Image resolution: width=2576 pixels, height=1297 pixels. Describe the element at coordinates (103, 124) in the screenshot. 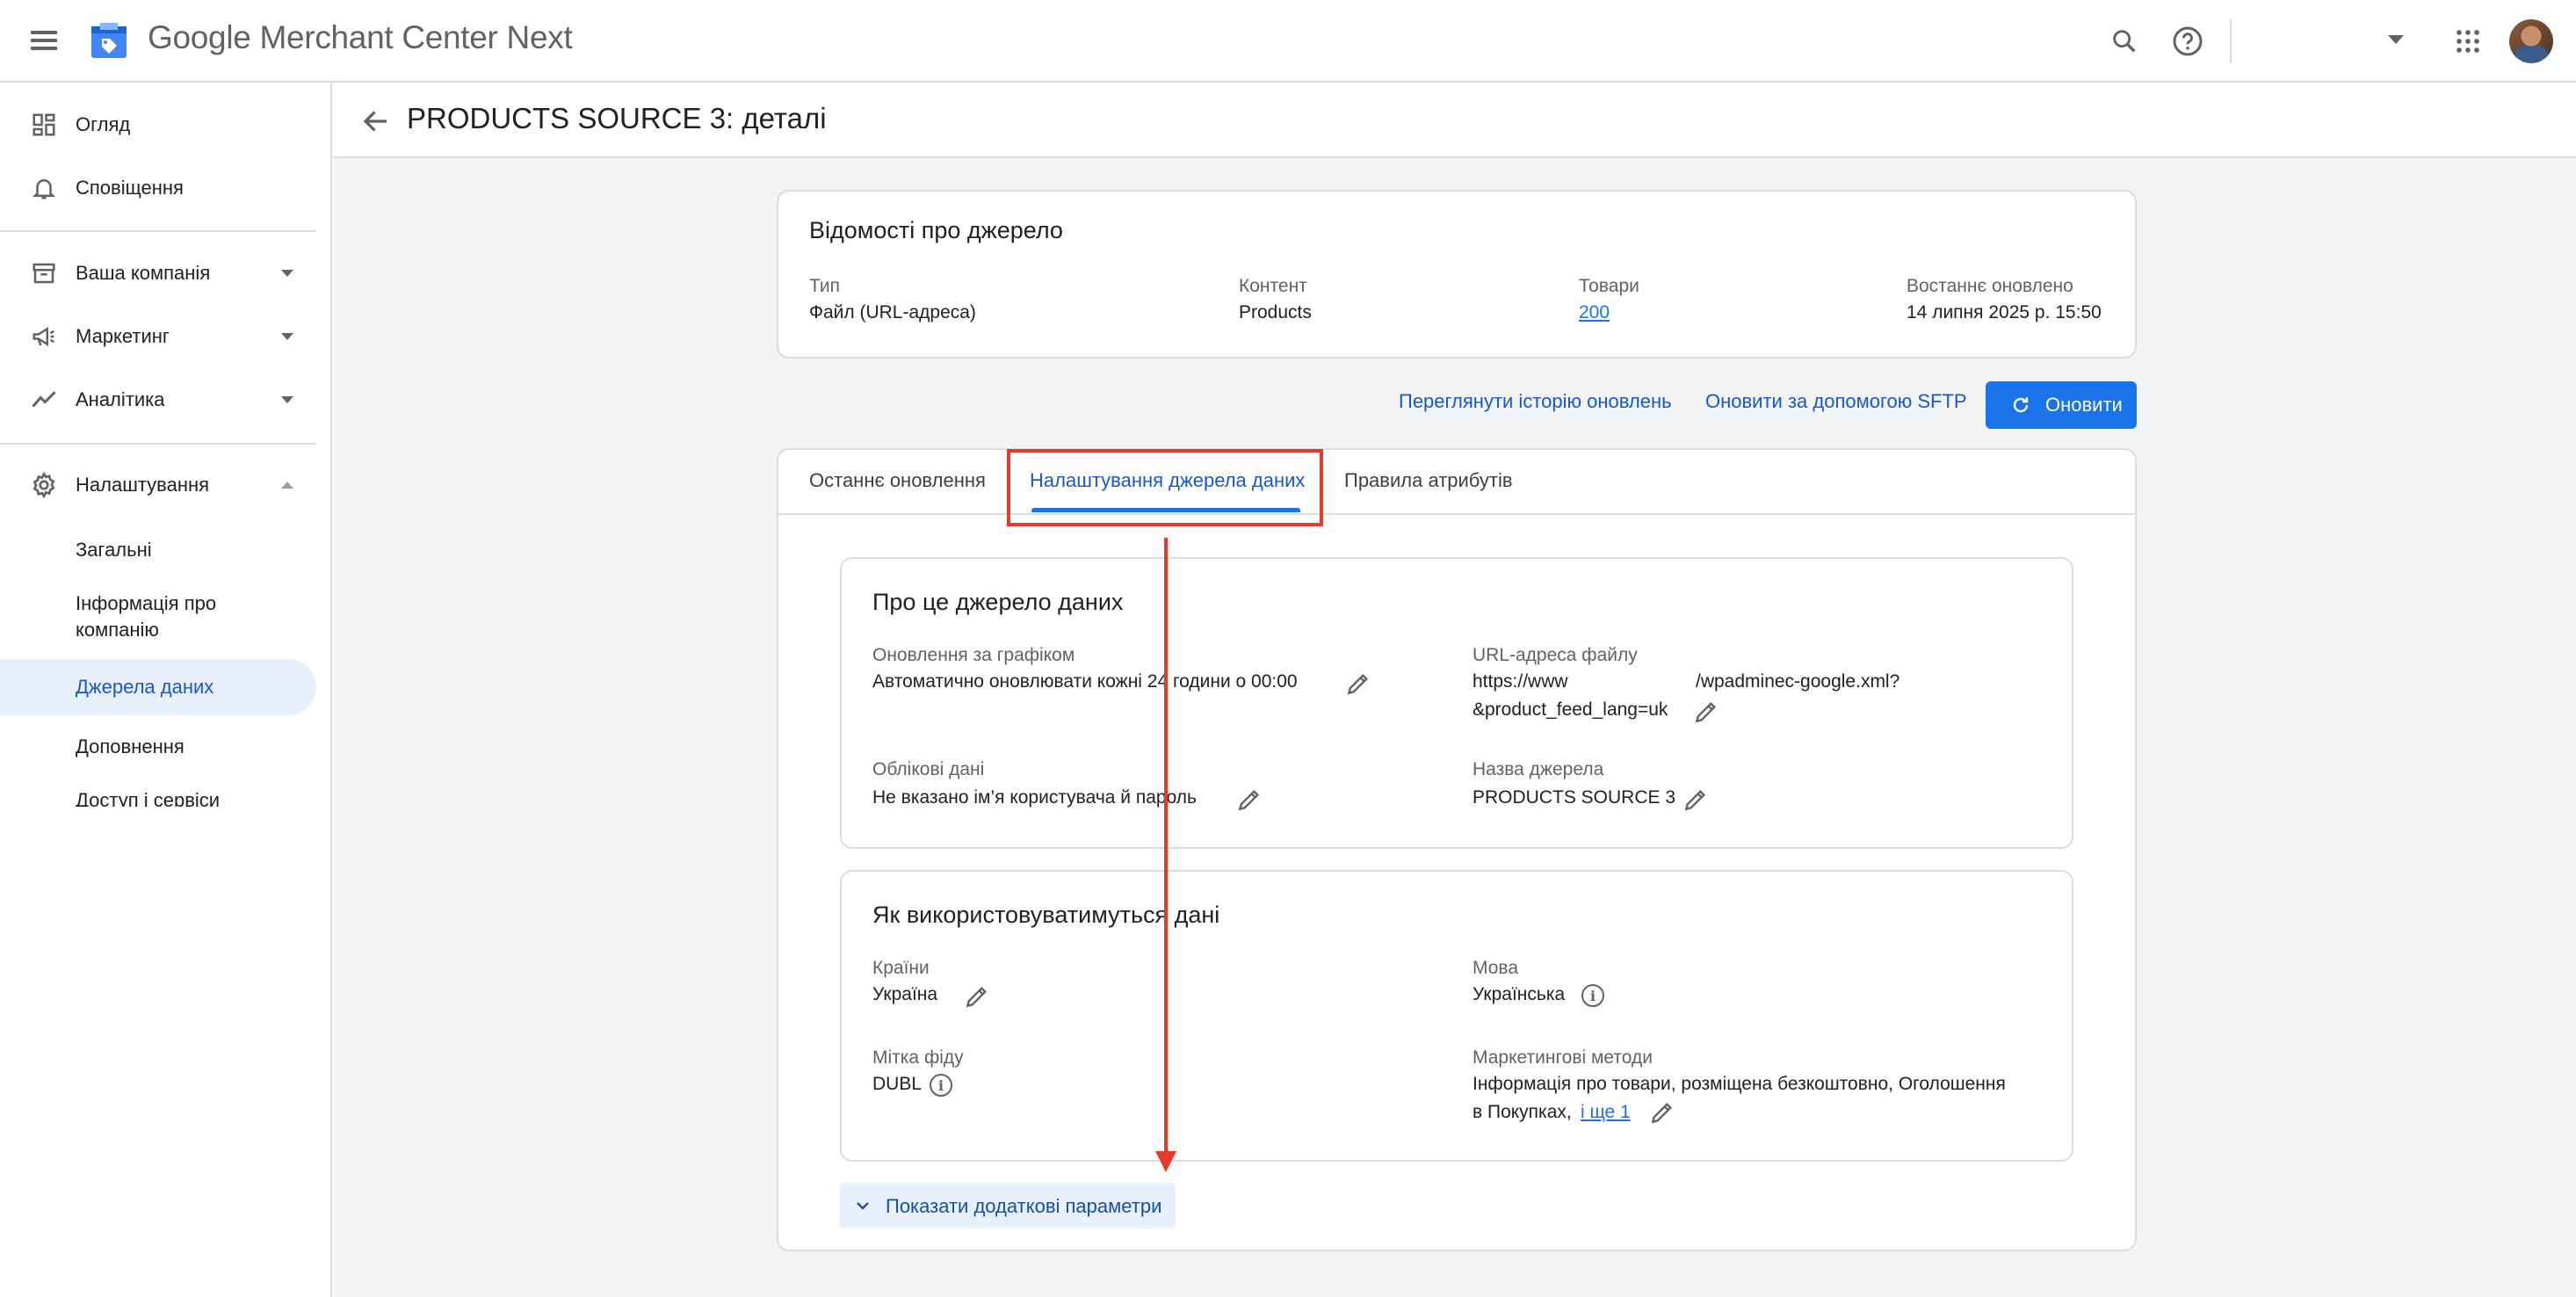

I see `sidebar-item-label: Огляд` at that location.